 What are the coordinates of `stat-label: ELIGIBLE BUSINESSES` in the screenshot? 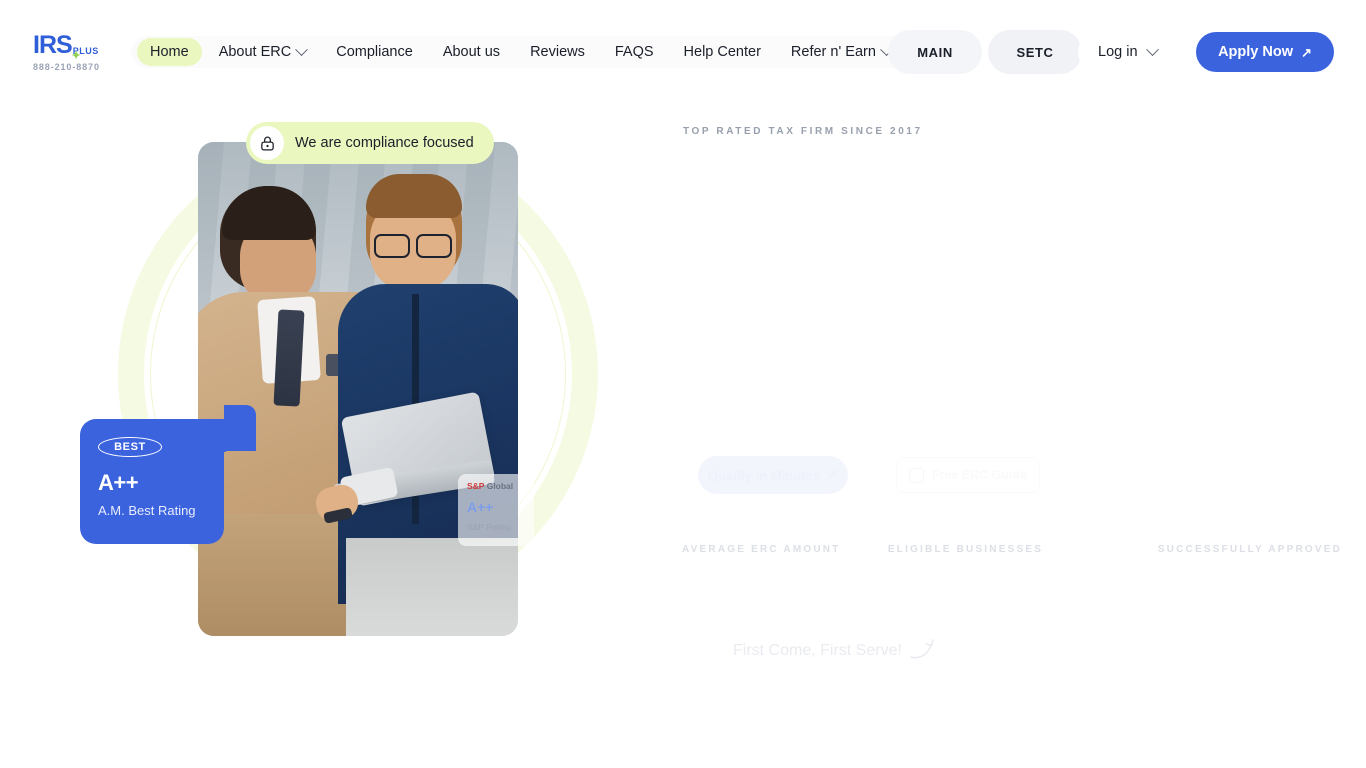 It's located at (965, 549).